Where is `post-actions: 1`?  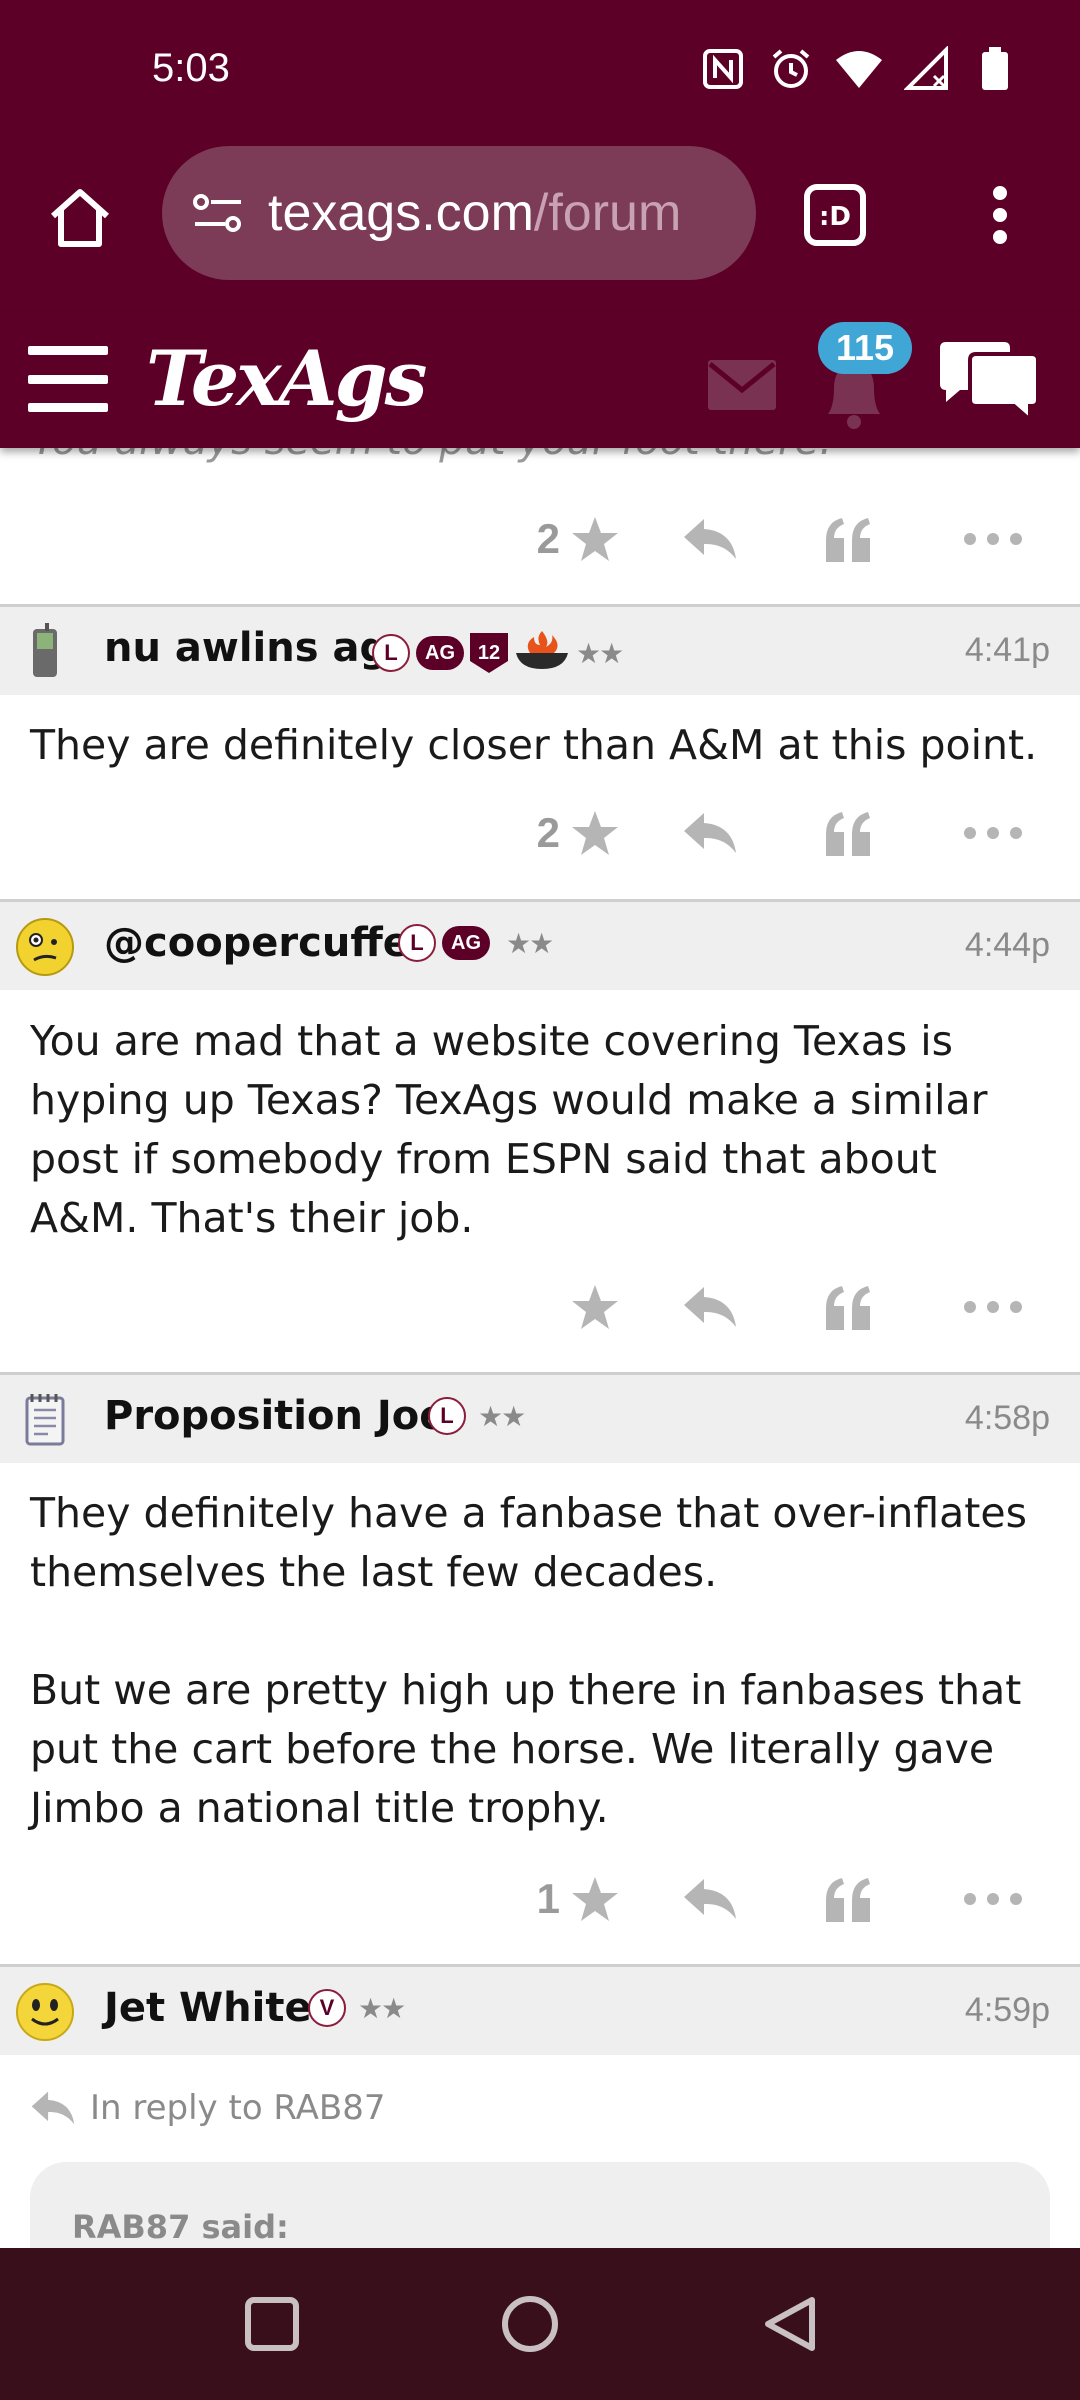 post-actions: 1 is located at coordinates (540, 1899).